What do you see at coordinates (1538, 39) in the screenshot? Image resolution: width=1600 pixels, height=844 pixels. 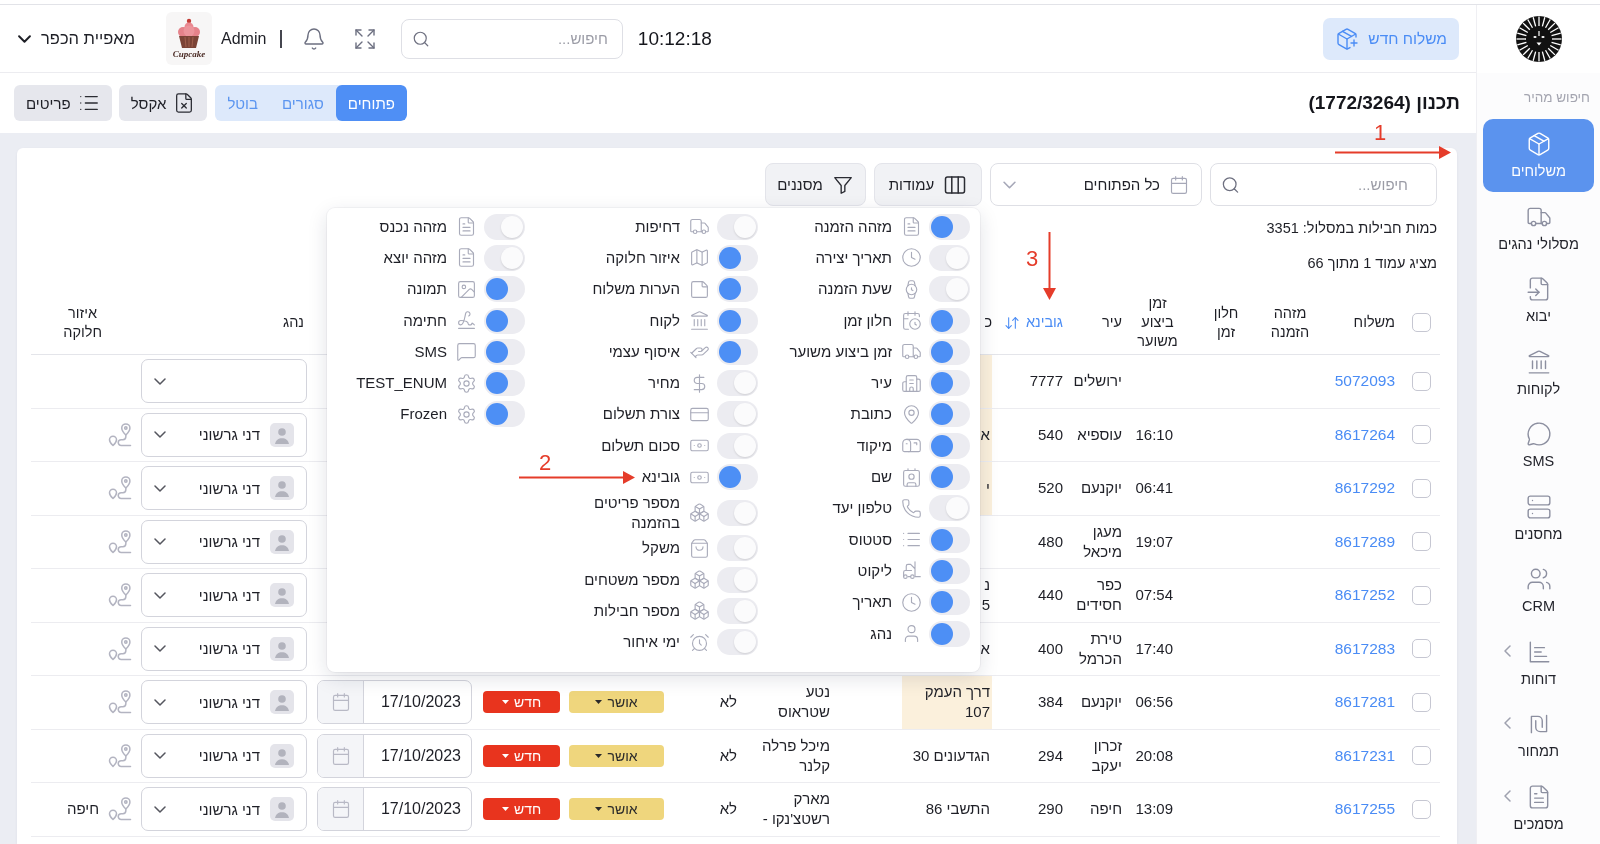 I see `logo-icon` at bounding box center [1538, 39].